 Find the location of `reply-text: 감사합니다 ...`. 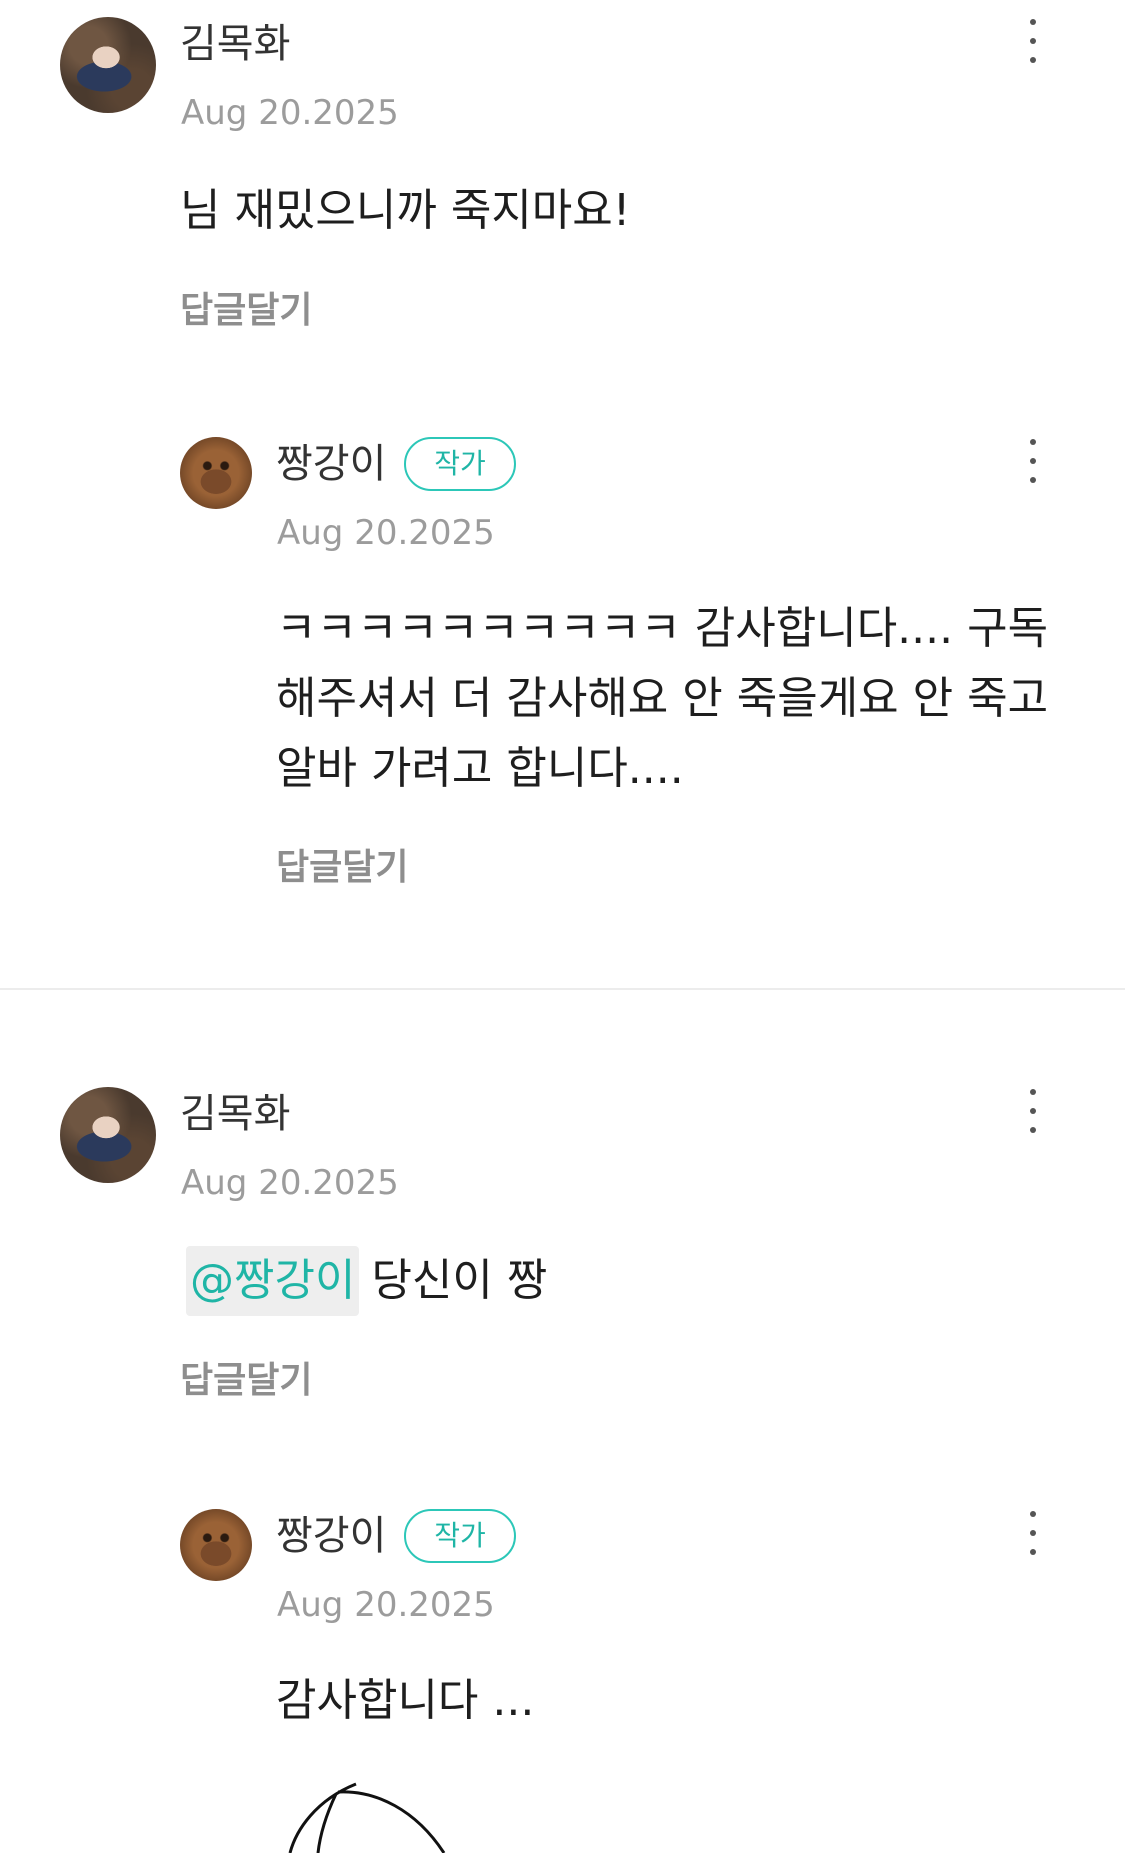

reply-text: 감사합니다 ... is located at coordinates (405, 1700).